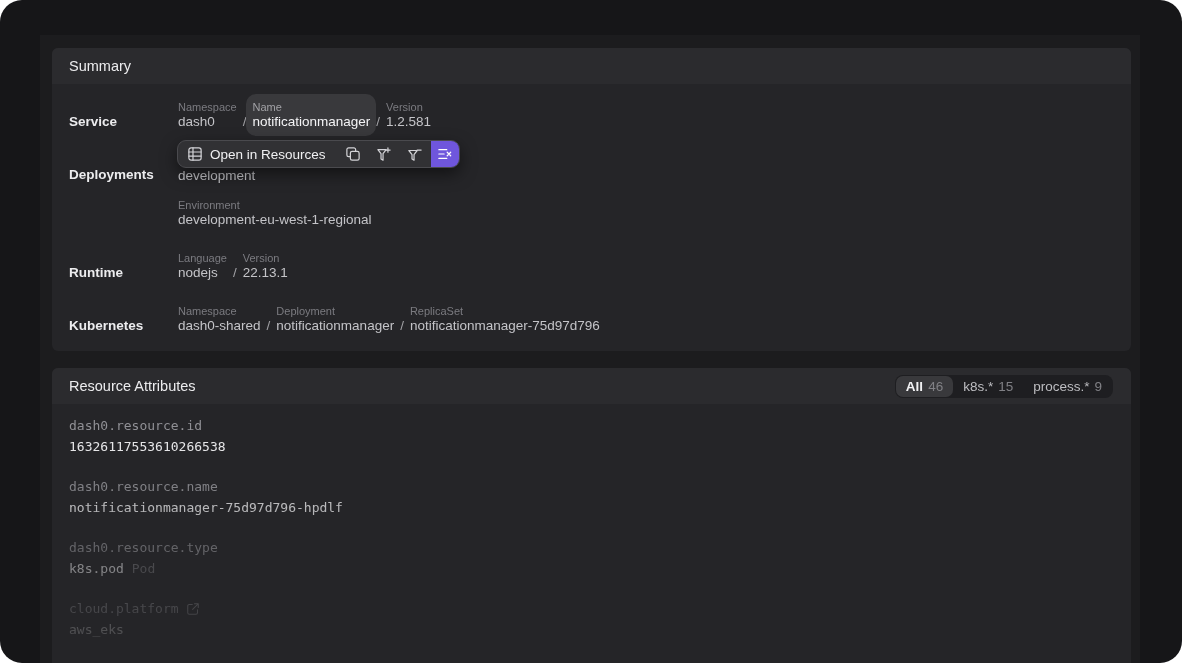  What do you see at coordinates (353, 154) in the screenshot?
I see `copy-icon` at bounding box center [353, 154].